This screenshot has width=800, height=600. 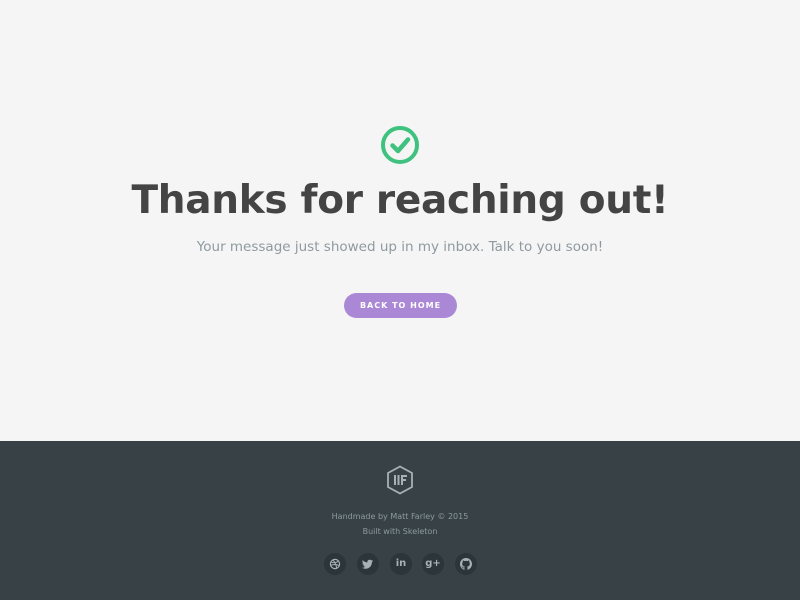 What do you see at coordinates (400, 200) in the screenshot?
I see `page-title: Thanks for reaching out!` at bounding box center [400, 200].